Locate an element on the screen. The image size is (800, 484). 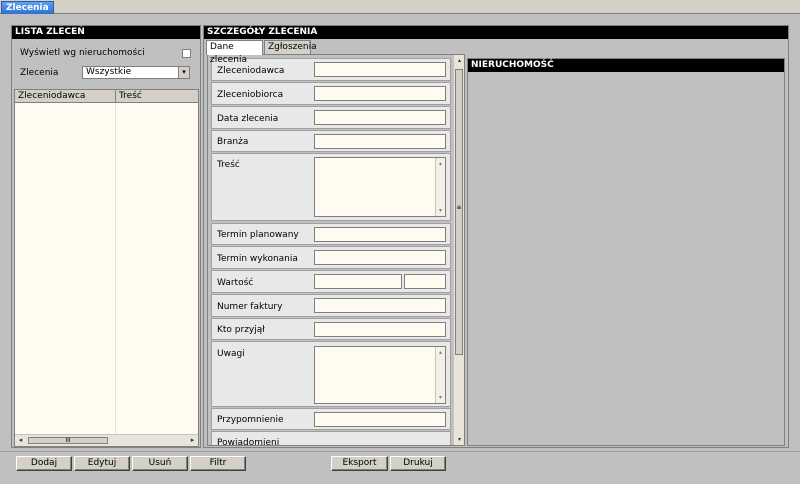
order-list-title: LISTA ZLECEŃ is located at coordinates (106, 32).